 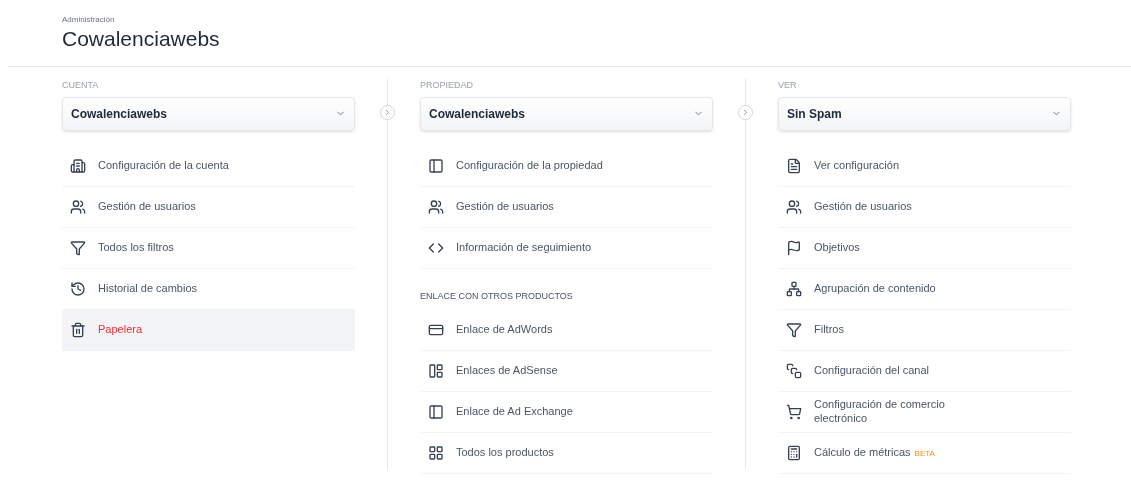 I want to click on menu-item: Objetivos, so click(x=924, y=248).